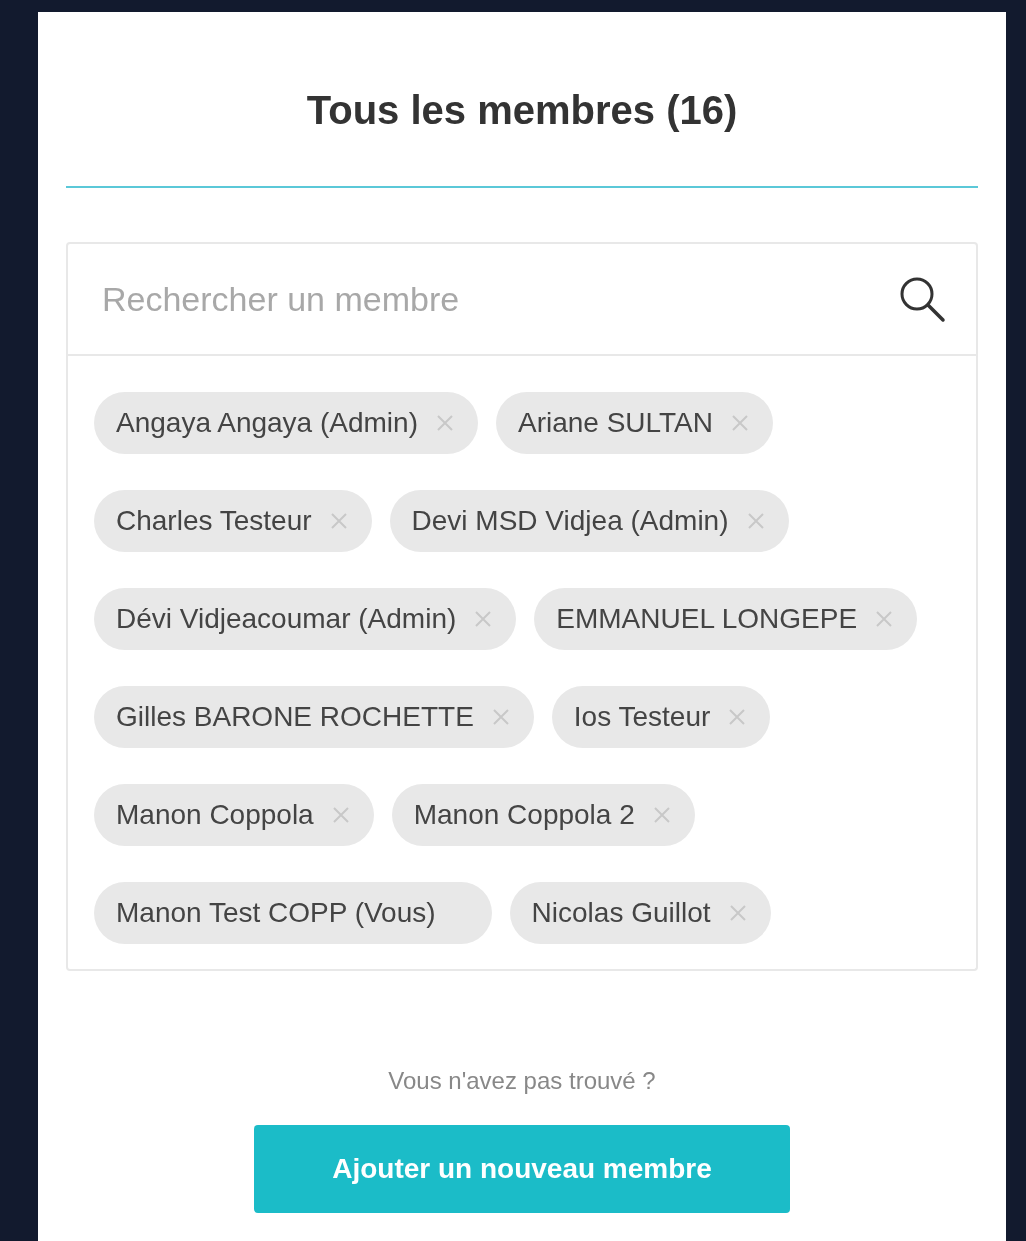 This screenshot has height=1241, width=1026. What do you see at coordinates (286, 619) in the screenshot?
I see `member-name: Dévi Vidjeacoumar (Admin)` at bounding box center [286, 619].